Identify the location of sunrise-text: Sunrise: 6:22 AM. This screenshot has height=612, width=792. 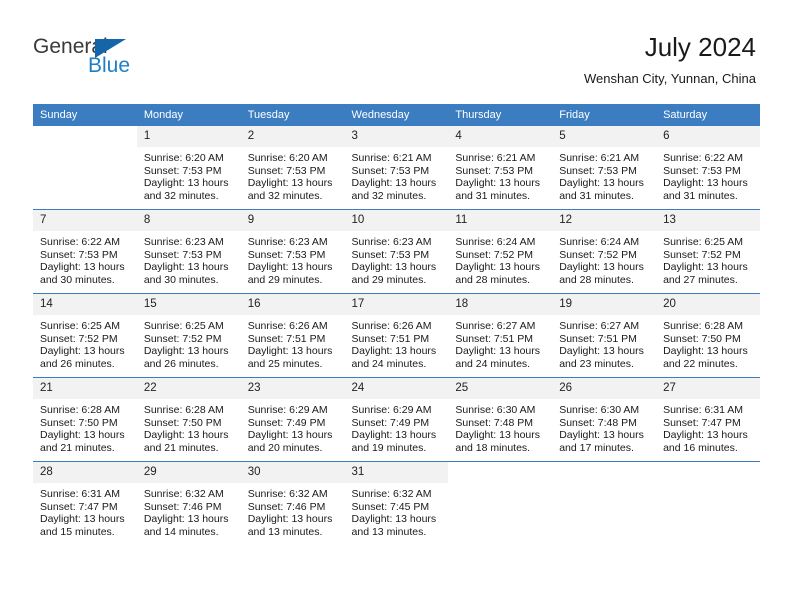
(703, 158).